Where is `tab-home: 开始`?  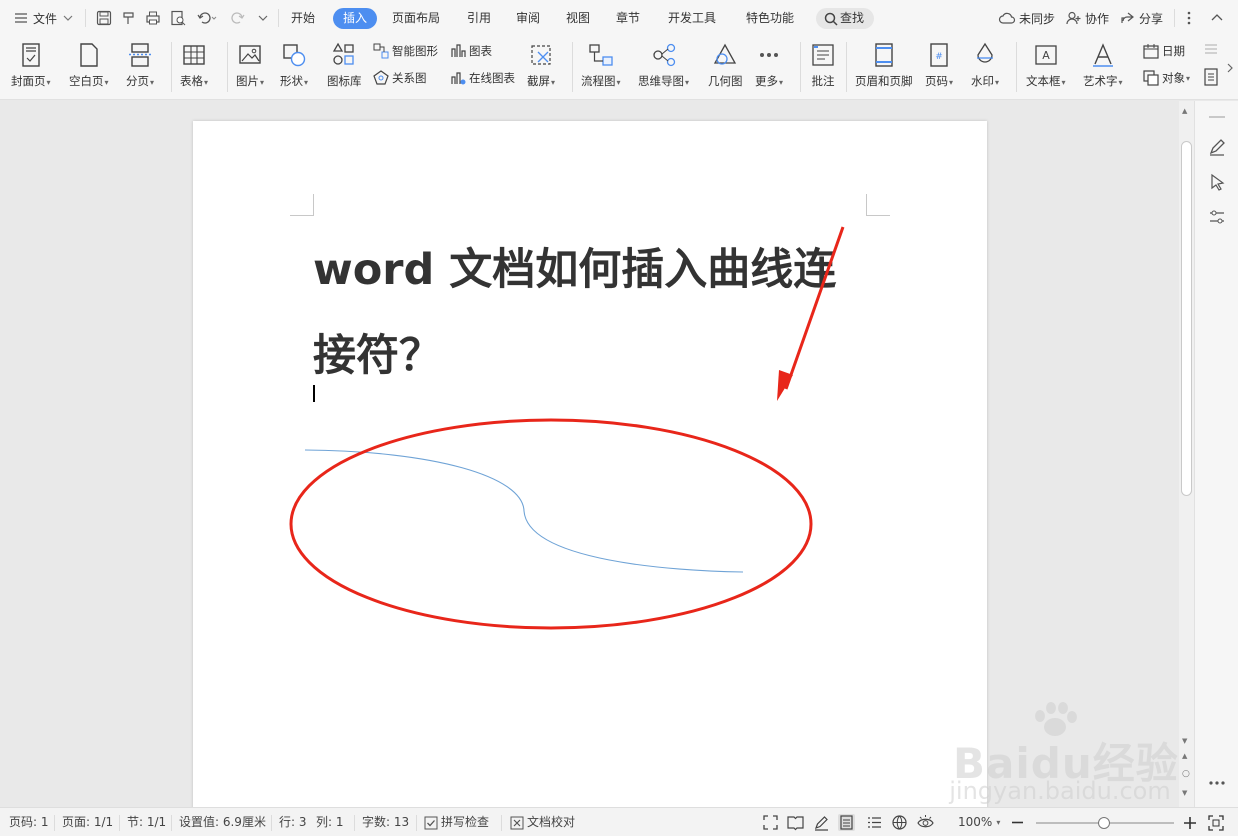
tab-home: 开始 is located at coordinates (303, 18).